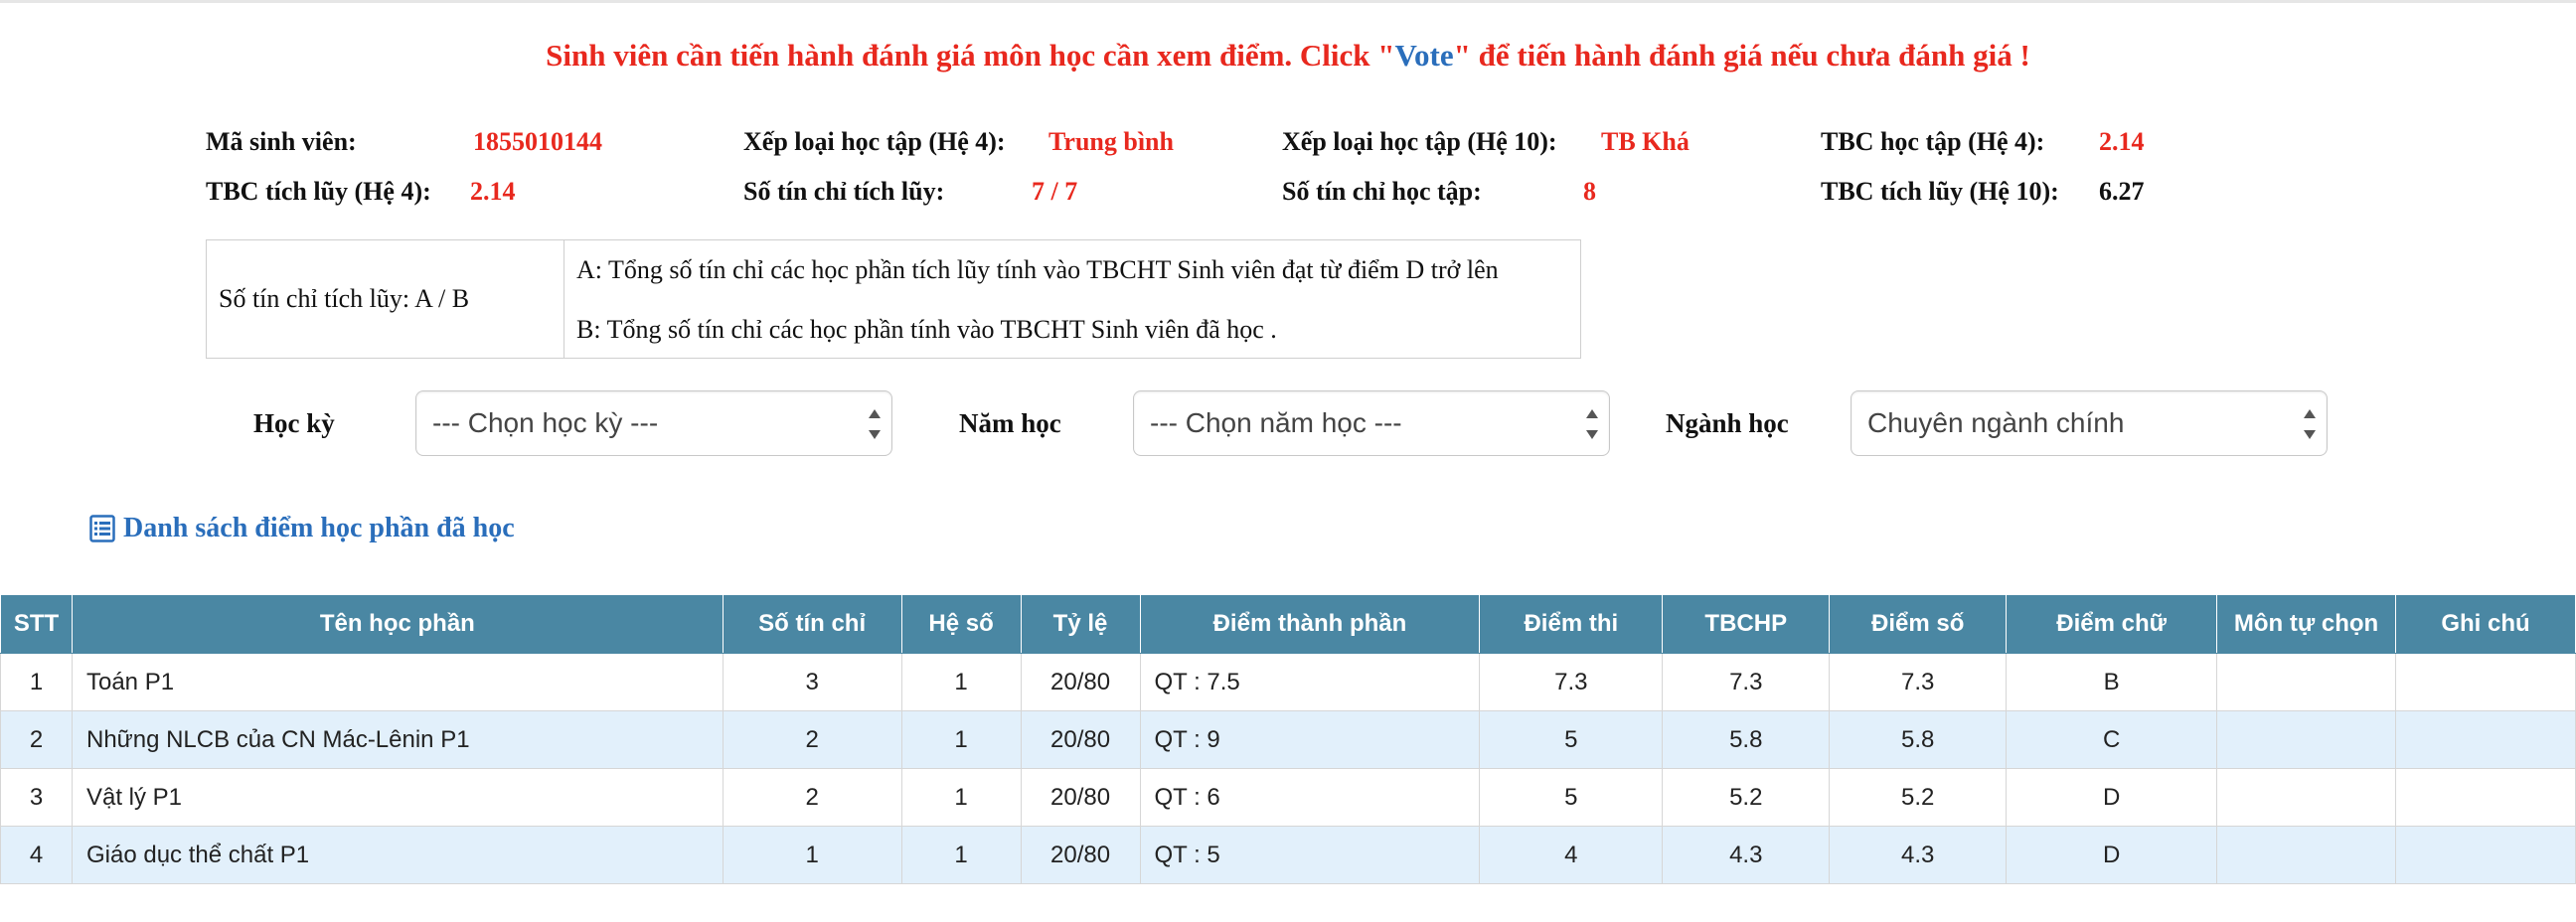  Describe the element at coordinates (397, 624) in the screenshot. I see `col-course-name: Tên học phần` at that location.